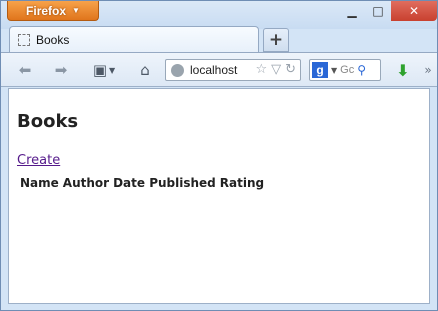  I want to click on navigation-toolbar: ⬅ ➡ ▣ ▼ ⌂ localhost ☆ ▽ ↻ g ▼ Gc ⚲ ⬇ », so click(219, 69).